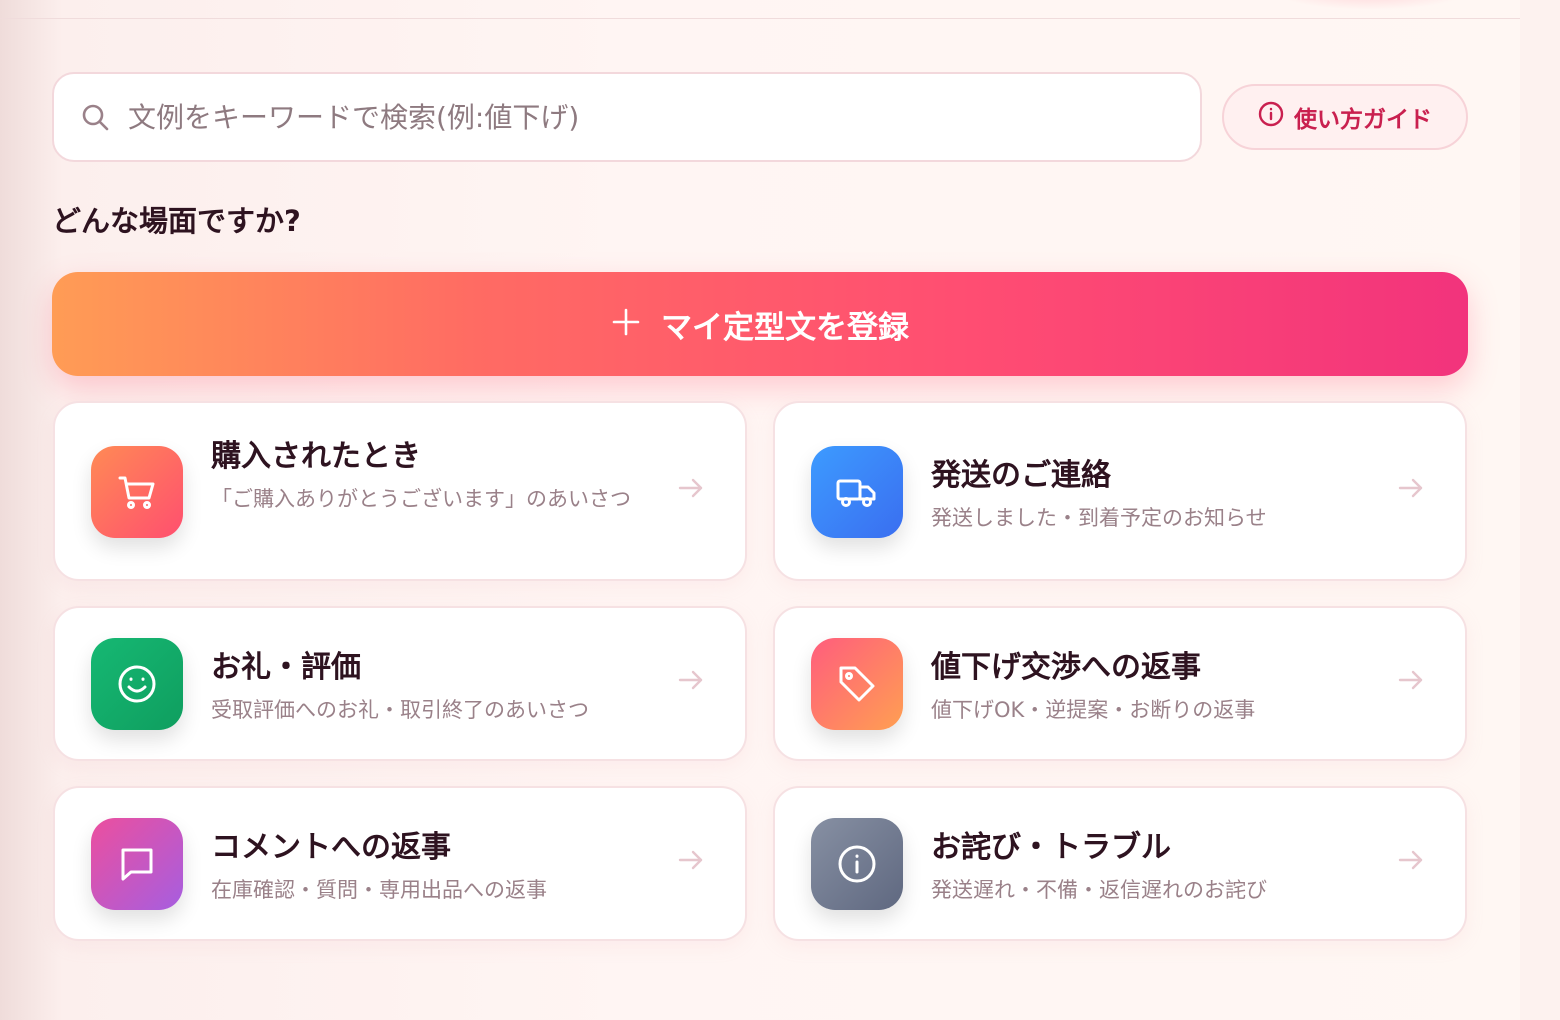  What do you see at coordinates (316, 456) in the screenshot?
I see `category-title: 購入されたとき` at bounding box center [316, 456].